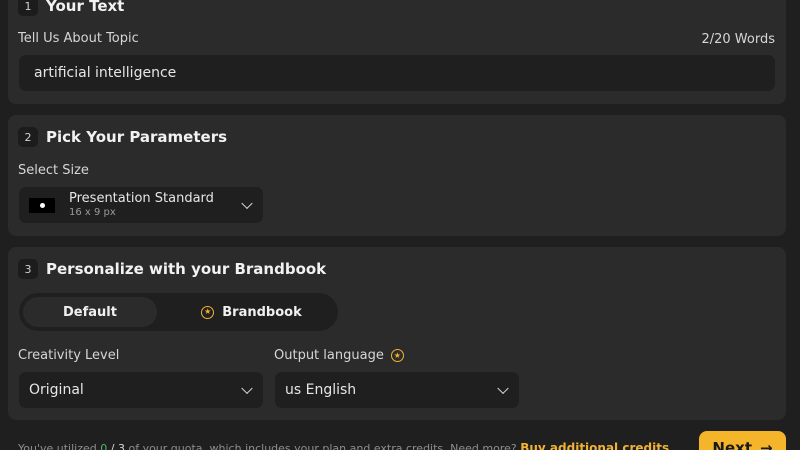 This screenshot has height=450, width=800. I want to click on step-header: 3 Personalize with your Brandbook, so click(172, 269).